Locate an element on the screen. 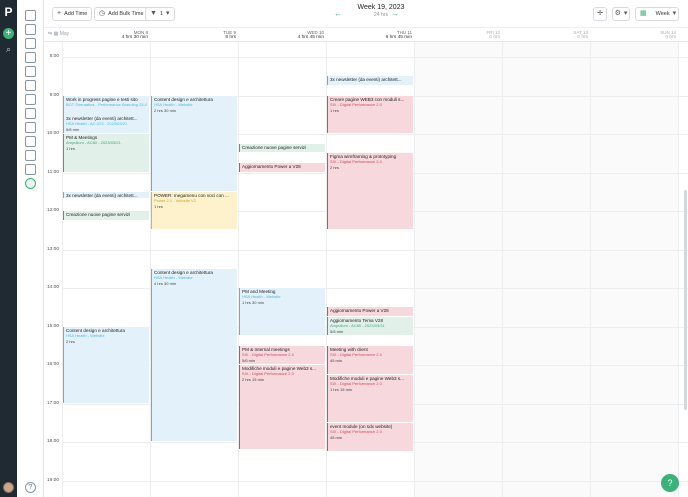  documents-icon is located at coordinates (30, 155).